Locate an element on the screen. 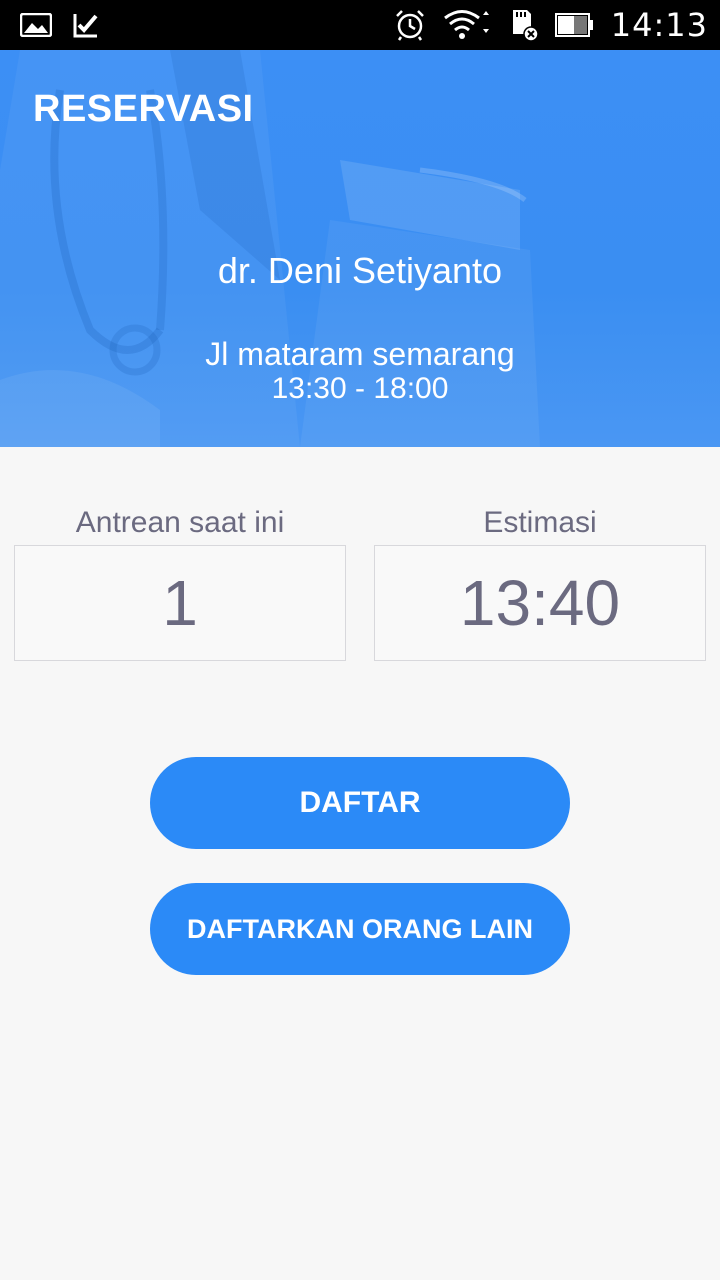 Image resolution: width=720 pixels, height=1280 pixels. estimate-value: 13:40 is located at coordinates (540, 603).